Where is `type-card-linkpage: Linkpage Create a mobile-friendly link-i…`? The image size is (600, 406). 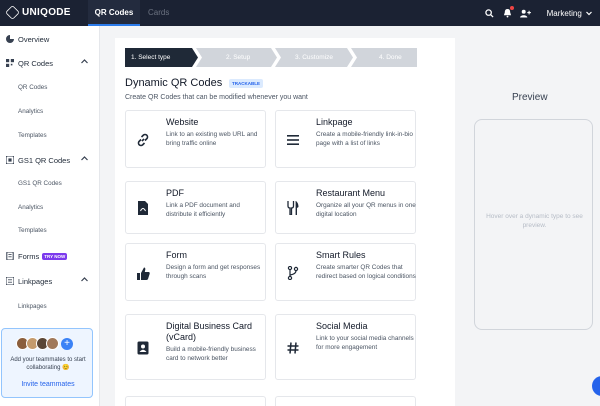
type-card-linkpage: Linkpage Create a mobile-friendly link-i… is located at coordinates (345, 139).